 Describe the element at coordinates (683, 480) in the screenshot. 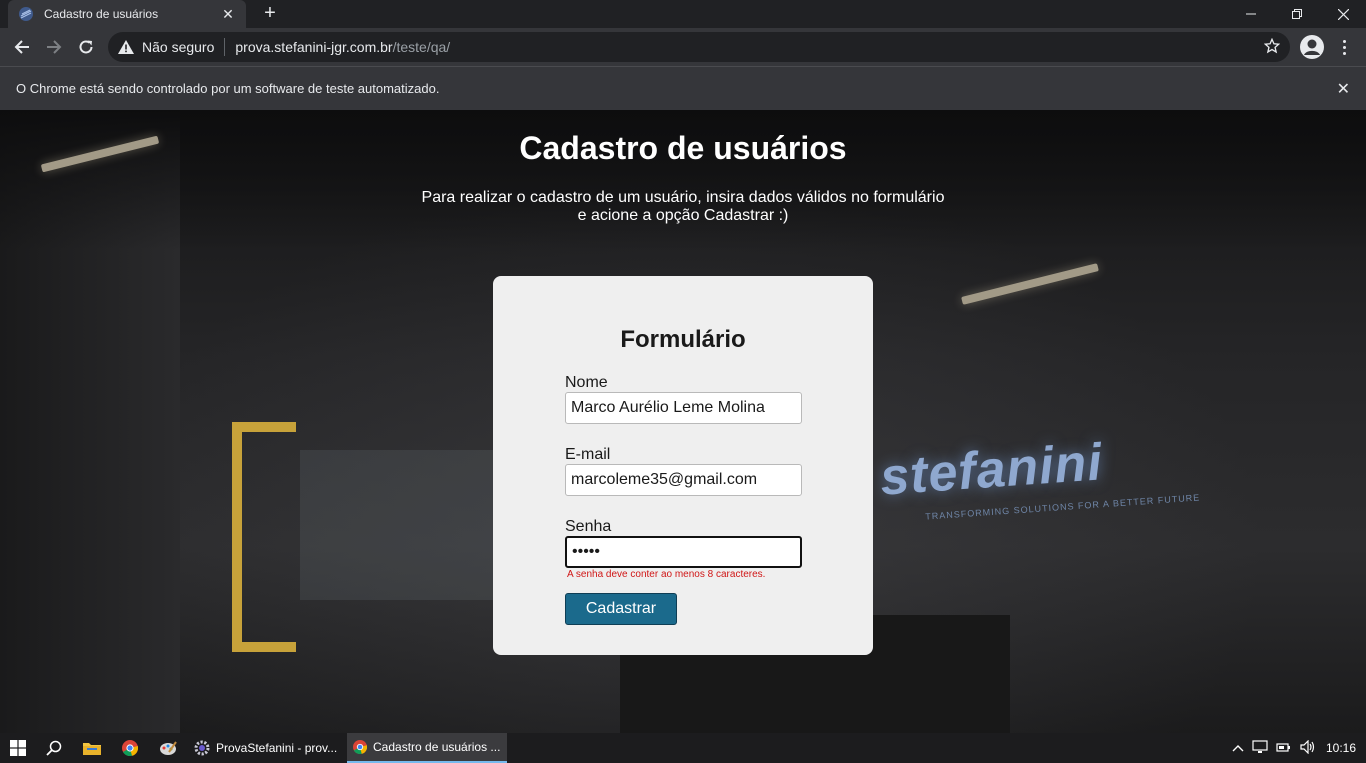

I see `email-input` at that location.